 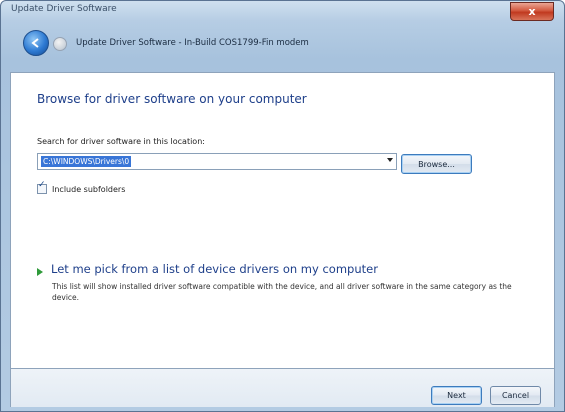 What do you see at coordinates (390, 160) in the screenshot?
I see `chevron-down-icon` at bounding box center [390, 160].